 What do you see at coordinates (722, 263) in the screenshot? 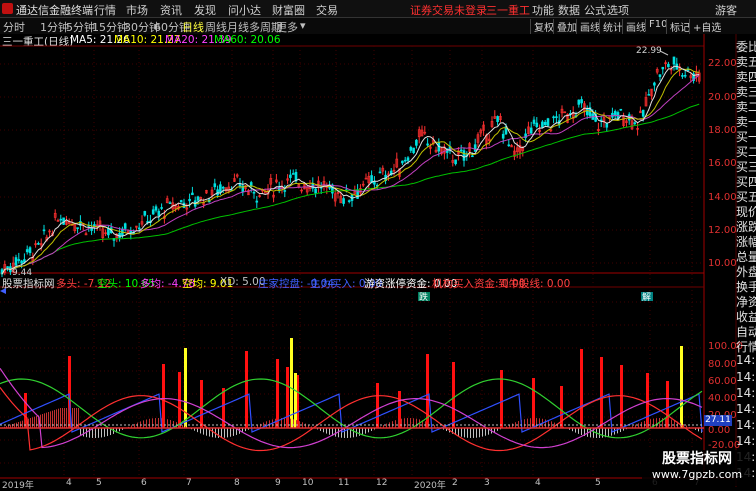
I see `y-tick: 10.00` at bounding box center [722, 263].